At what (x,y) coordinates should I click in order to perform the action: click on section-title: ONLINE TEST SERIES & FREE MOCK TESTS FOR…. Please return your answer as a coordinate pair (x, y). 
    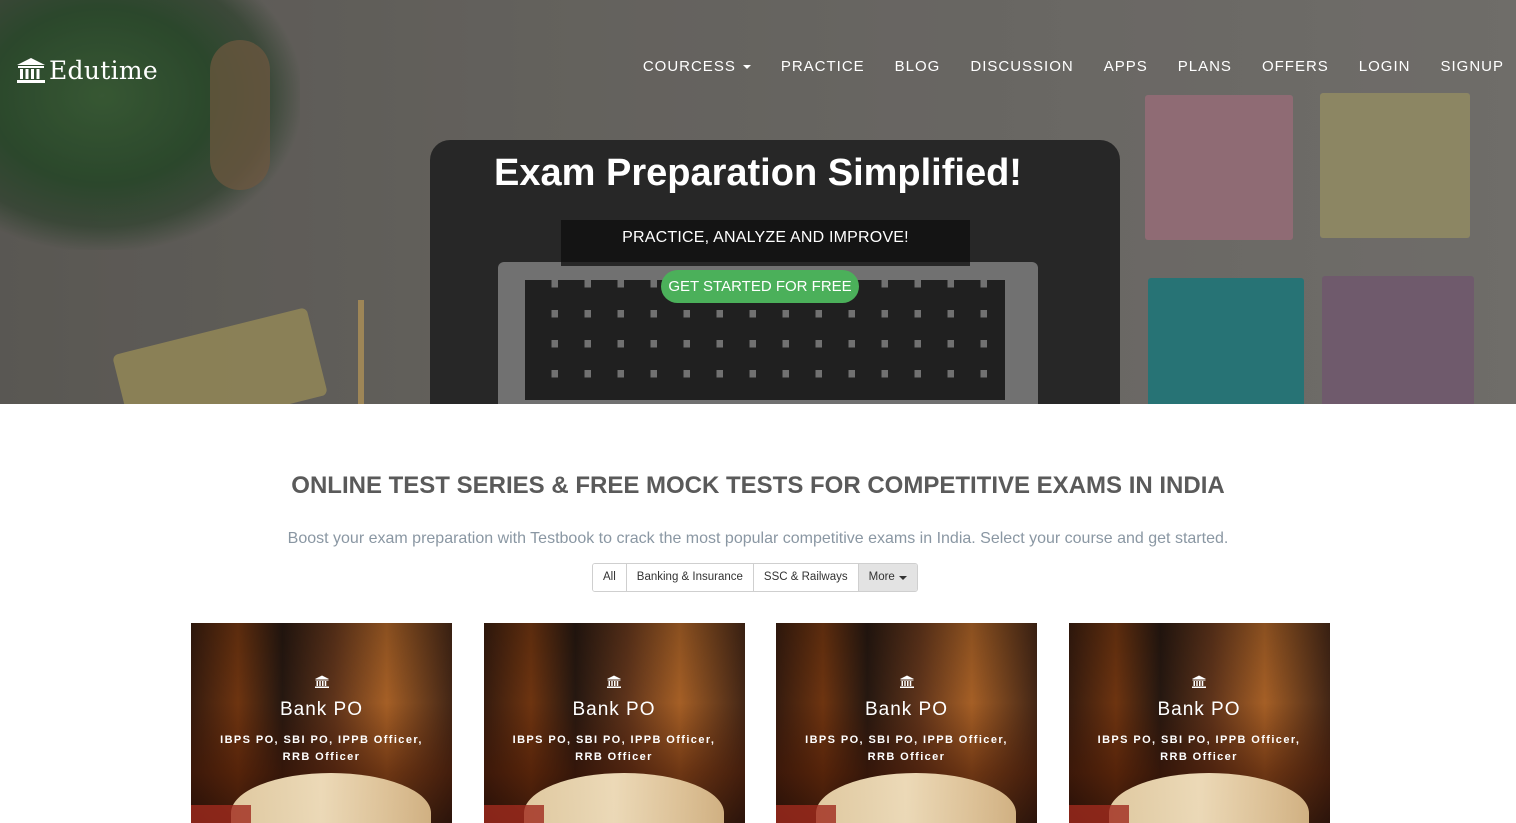
    Looking at the image, I should click on (758, 485).